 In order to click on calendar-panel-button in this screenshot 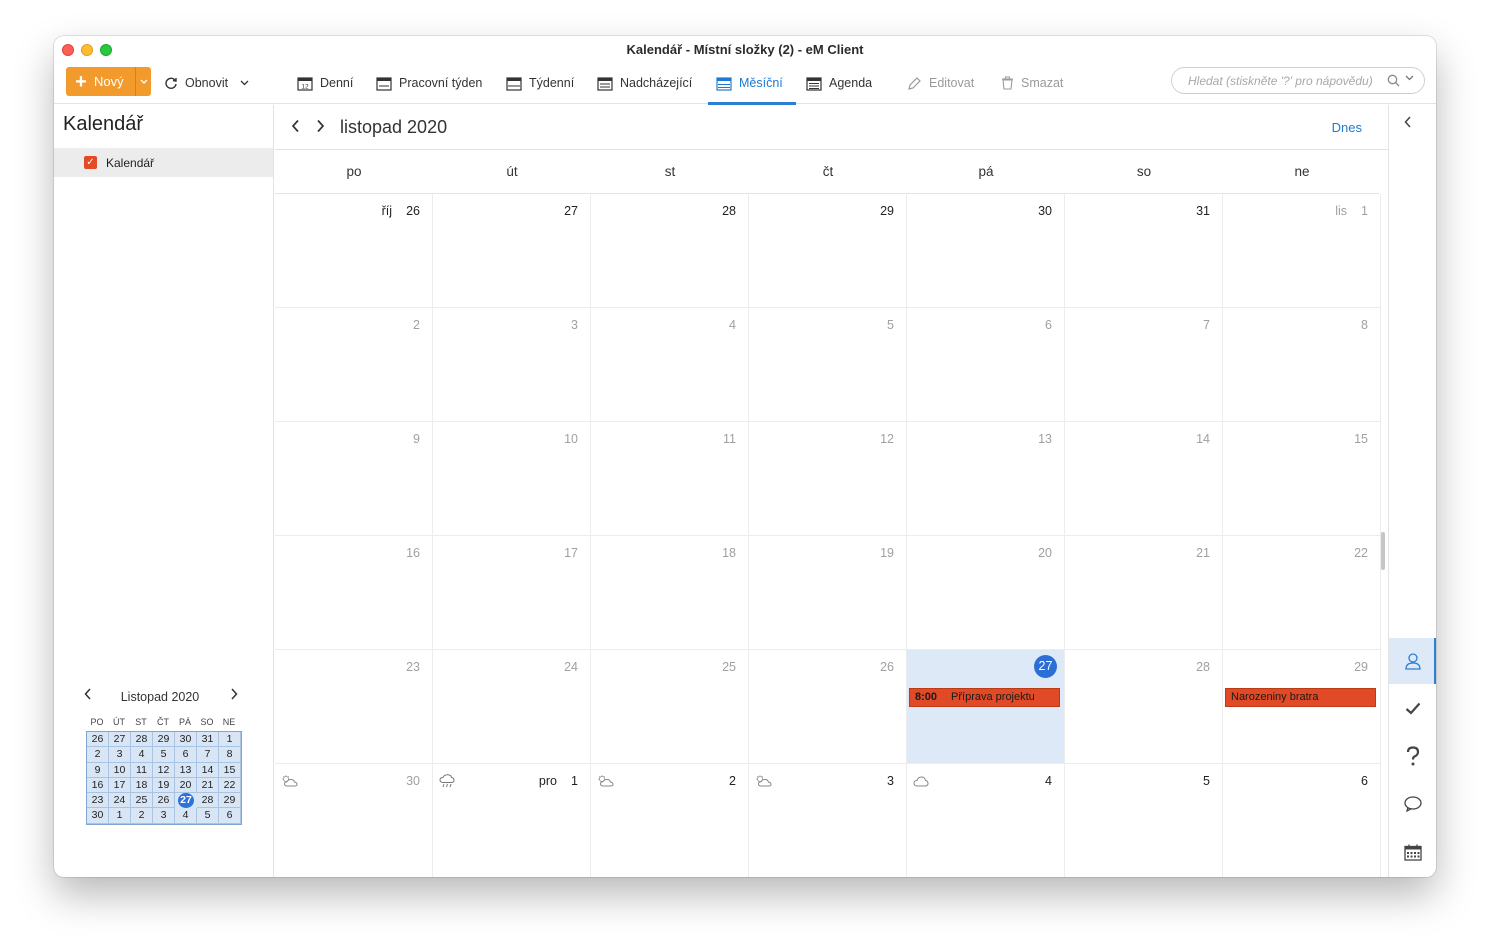, I will do `click(1412, 852)`.